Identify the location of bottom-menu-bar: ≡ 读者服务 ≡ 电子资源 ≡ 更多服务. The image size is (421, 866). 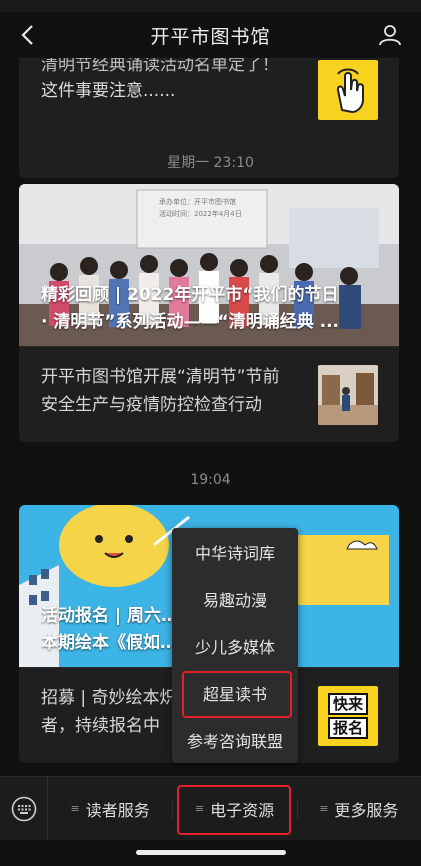
(210, 808).